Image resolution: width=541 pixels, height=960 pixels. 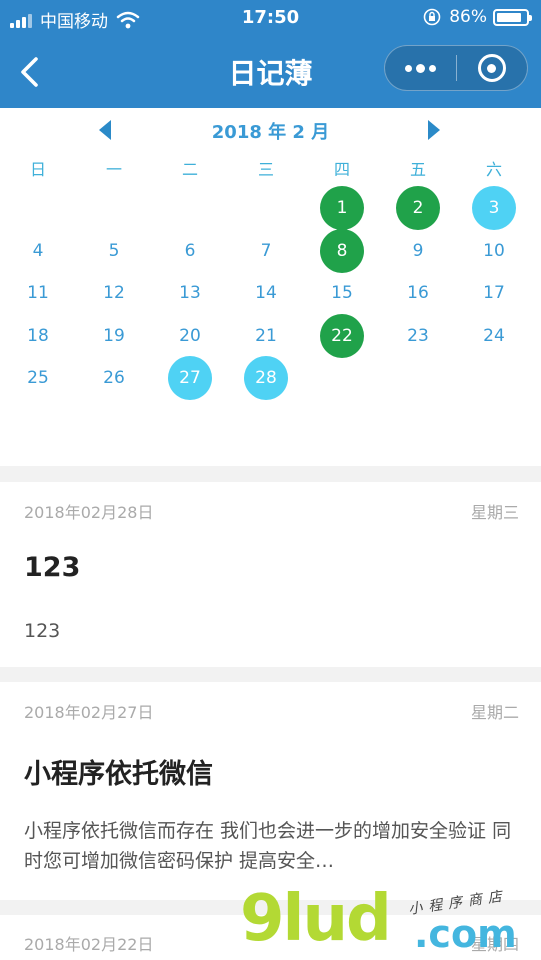 I want to click on calendar-day-marked: 27, so click(x=190, y=378).